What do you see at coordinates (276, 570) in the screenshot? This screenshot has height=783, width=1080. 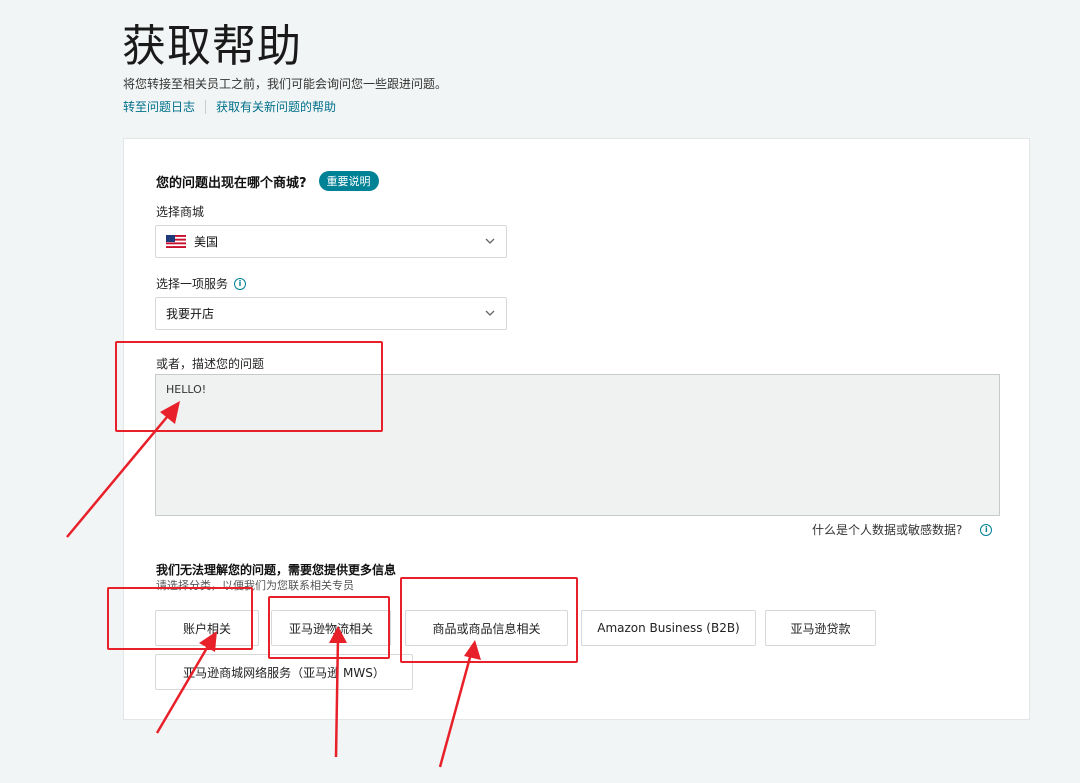 I see `more-info-title: 我们无法理解您的问题，需要您提供更多信息` at bounding box center [276, 570].